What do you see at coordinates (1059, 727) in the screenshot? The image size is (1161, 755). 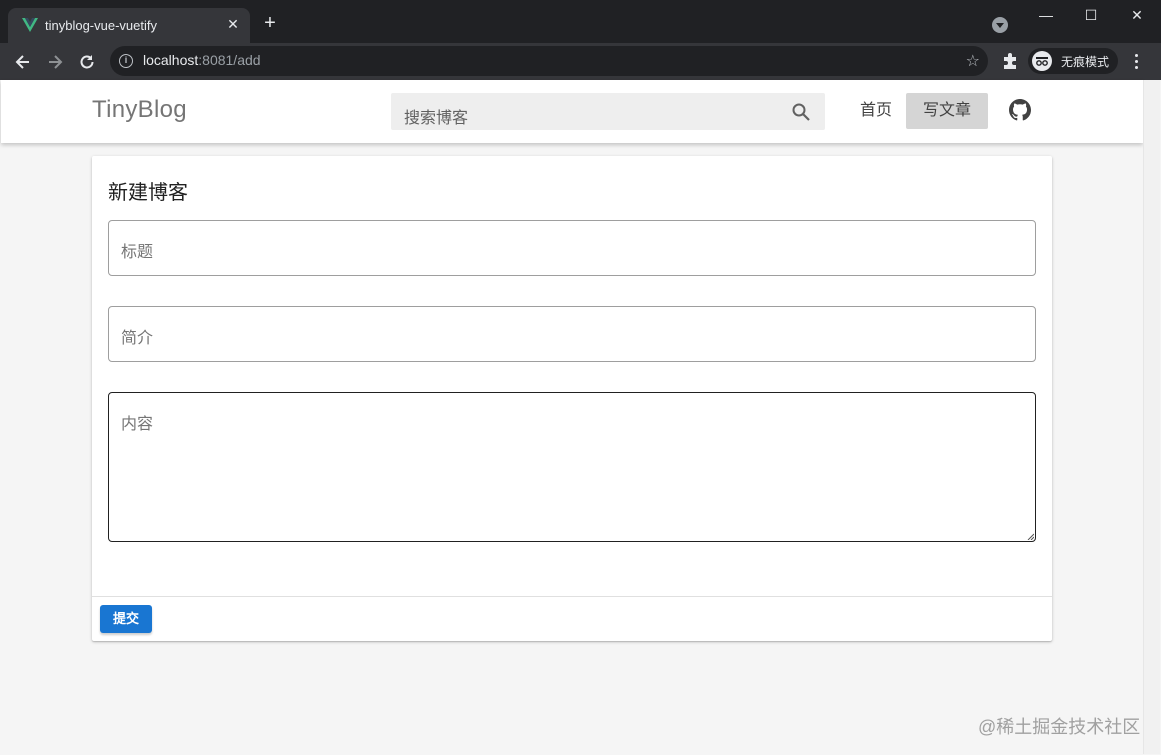 I see `watermark: @稀土掘金技术社区` at bounding box center [1059, 727].